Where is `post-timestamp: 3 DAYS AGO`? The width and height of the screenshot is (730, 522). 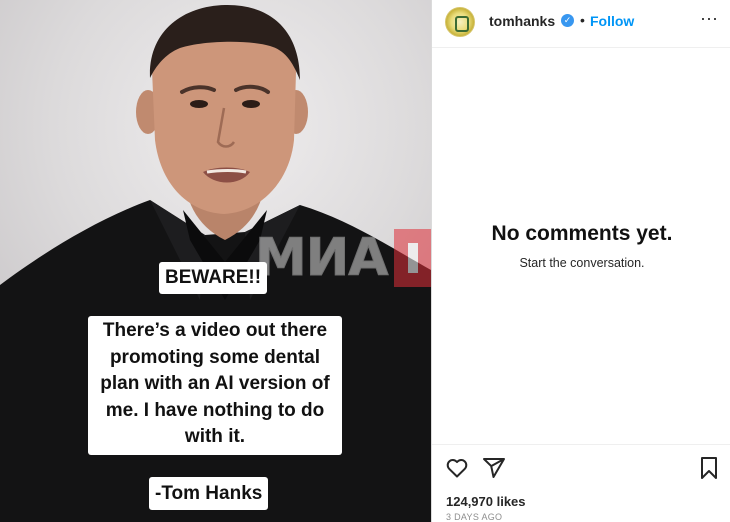 post-timestamp: 3 DAYS AGO is located at coordinates (474, 517).